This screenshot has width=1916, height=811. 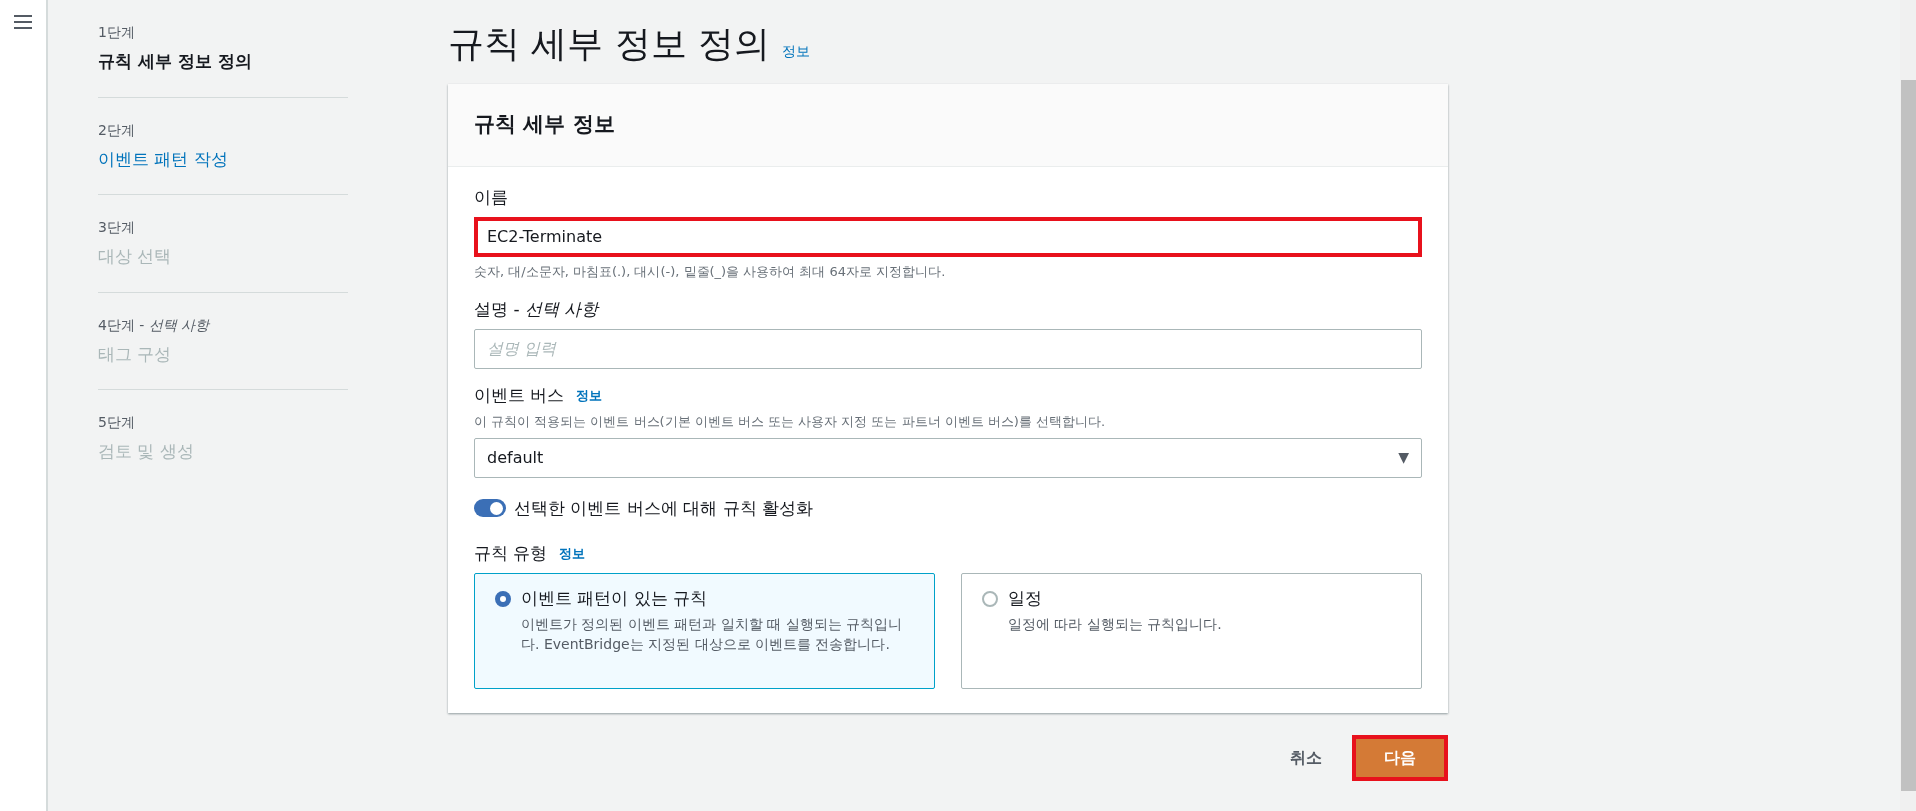 What do you see at coordinates (519, 395) in the screenshot?
I see `field-label: 이벤트 버스` at bounding box center [519, 395].